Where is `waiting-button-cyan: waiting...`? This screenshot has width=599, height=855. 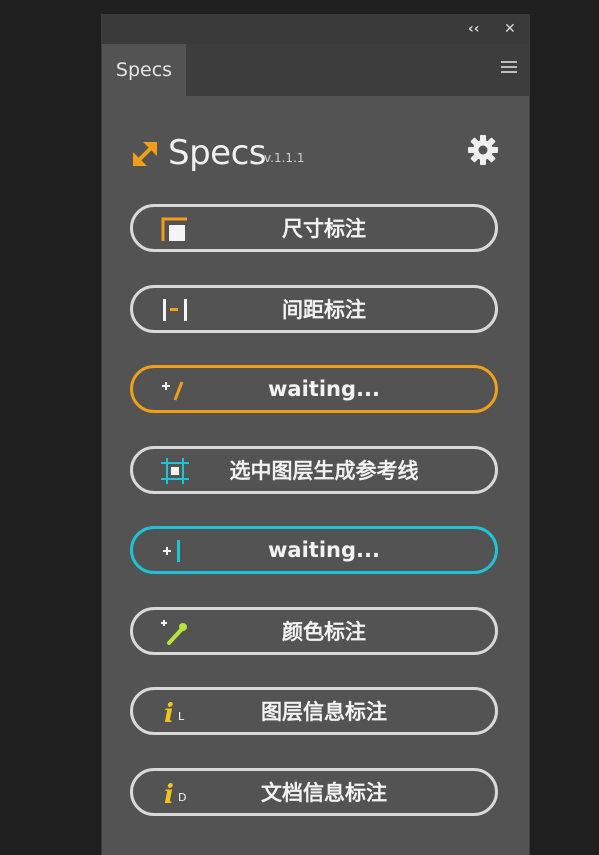
waiting-button-cyan: waiting... is located at coordinates (314, 550).